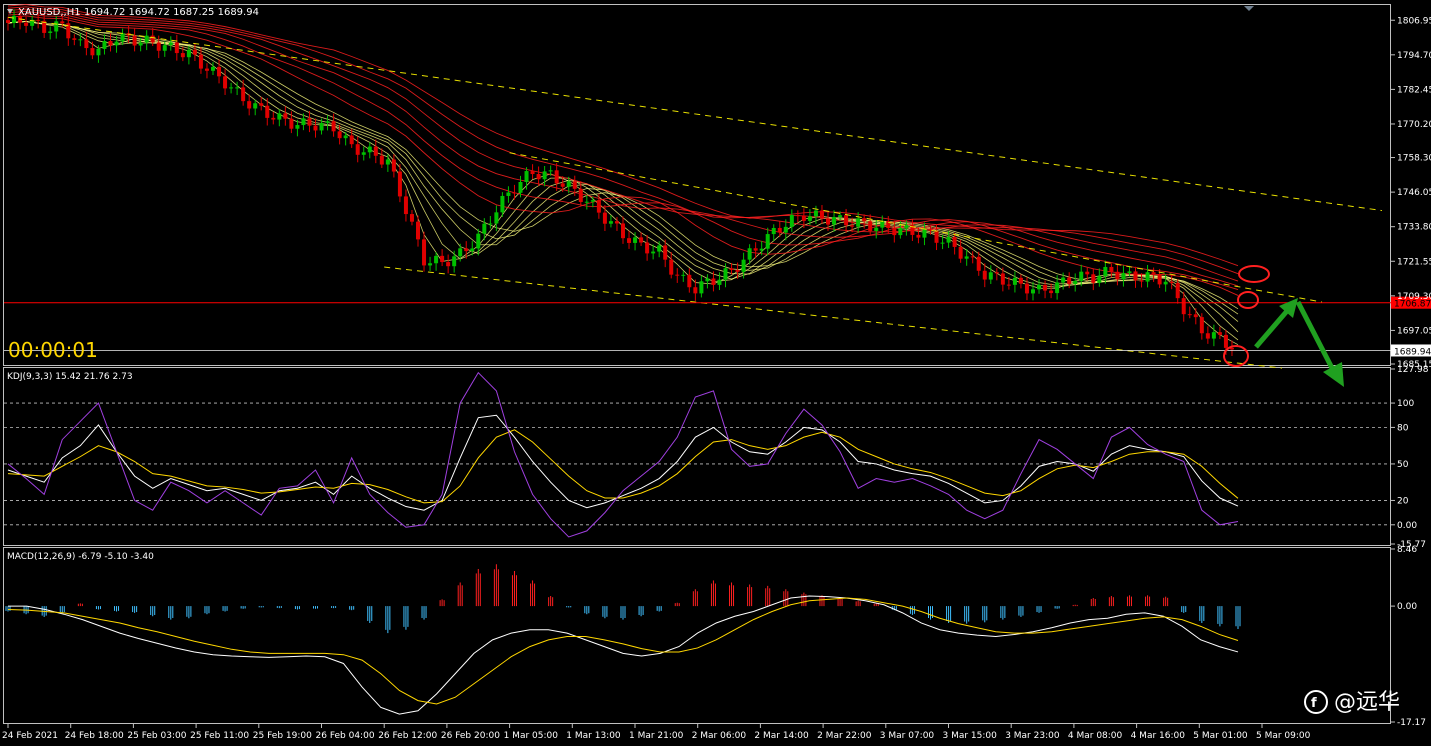  Describe the element at coordinates (1411, 723) in the screenshot. I see `macd-tick-label: -17.17` at that location.